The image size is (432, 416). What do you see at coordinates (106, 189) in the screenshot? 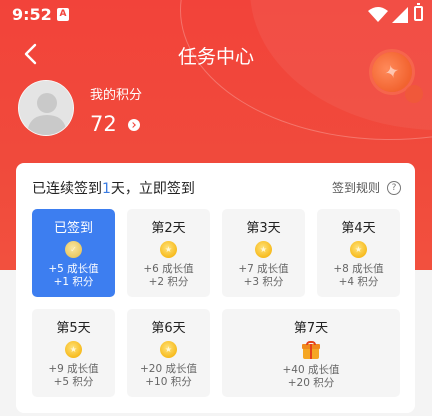
I see `streak-days: 1` at bounding box center [106, 189].